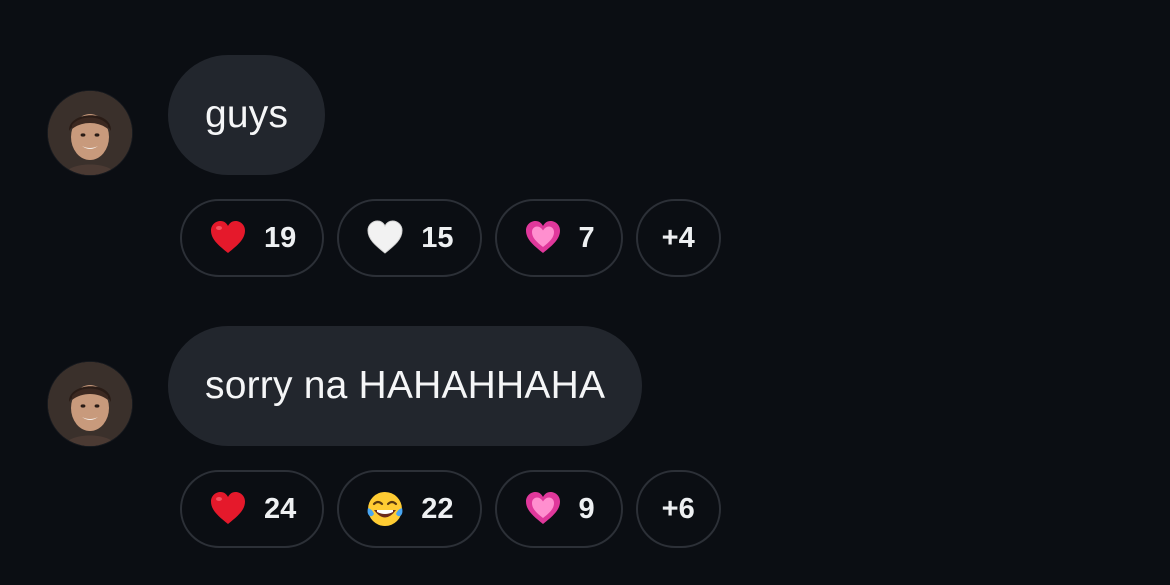 The height and width of the screenshot is (585, 1170). I want to click on reaction-bar: 19 15 7 +4, so click(450, 238).